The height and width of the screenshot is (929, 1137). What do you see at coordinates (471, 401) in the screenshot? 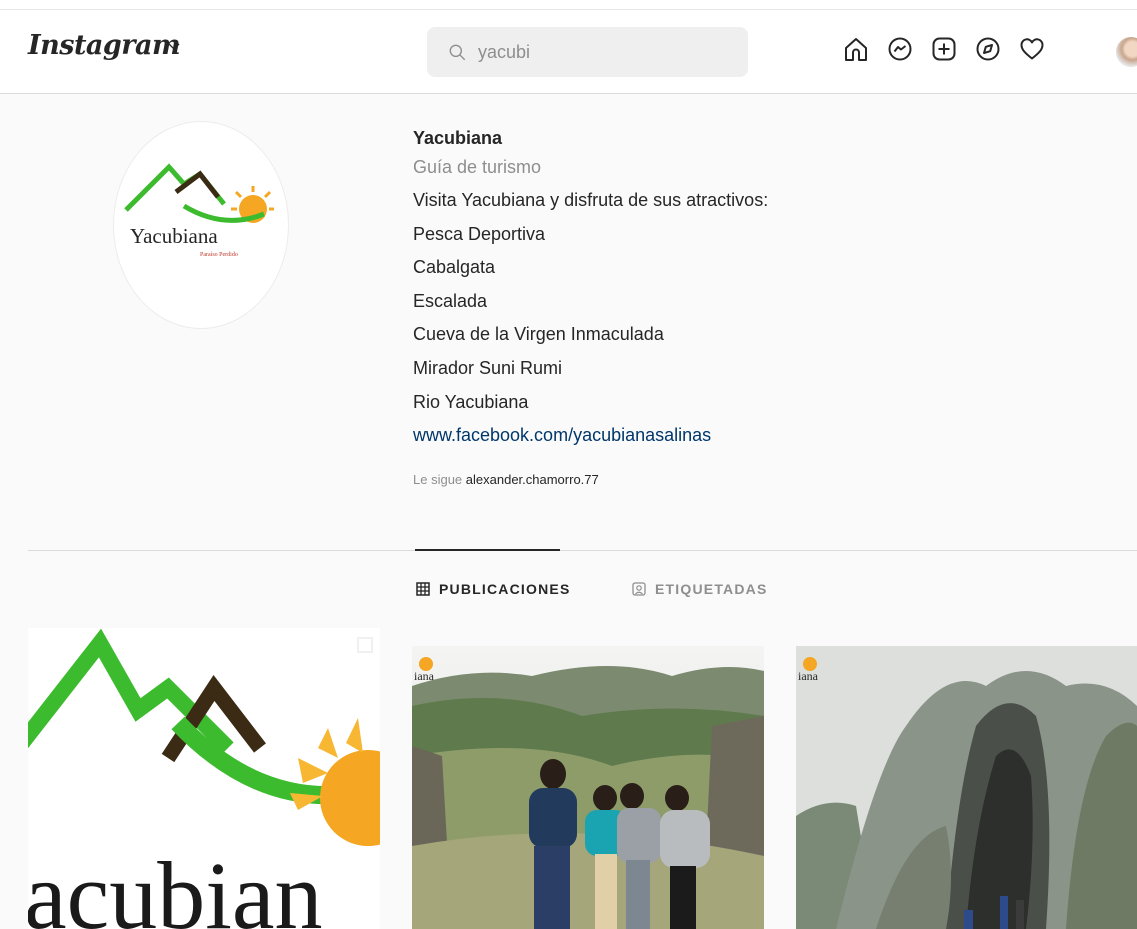
I see `bio-line: Rio Yacubiana` at bounding box center [471, 401].